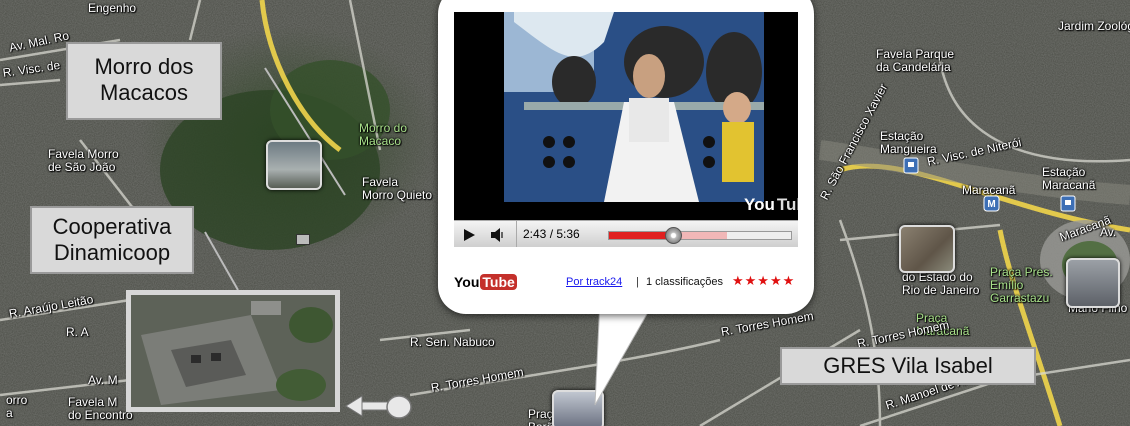 The width and height of the screenshot is (1130, 426). I want to click on video-player: YouTube, so click(626, 116).